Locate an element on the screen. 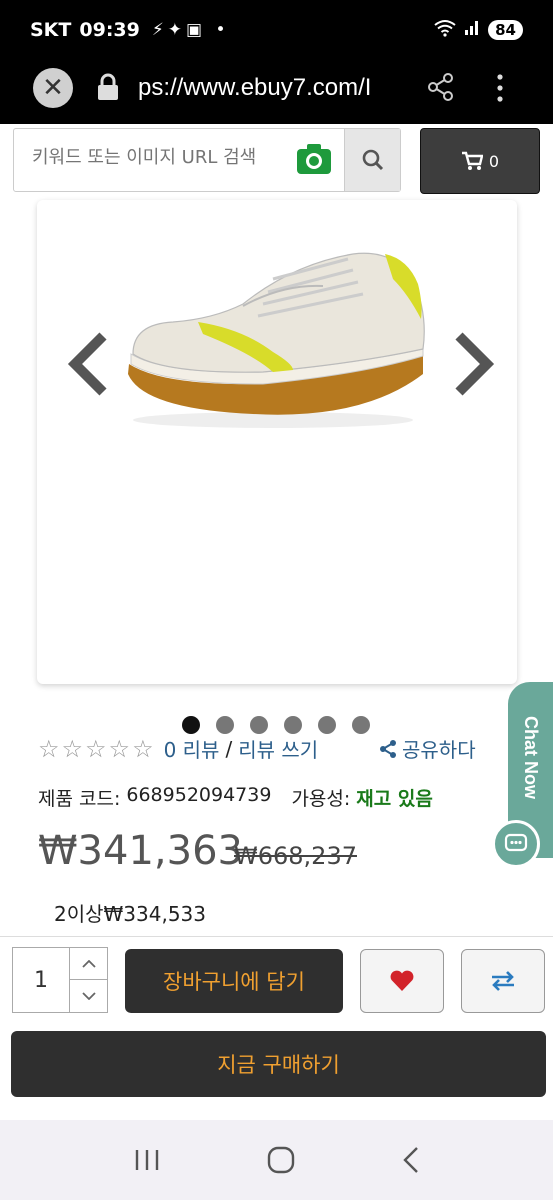 This screenshot has height=1200, width=553. review-count-link: 0 리뷰 is located at coordinates (192, 748).